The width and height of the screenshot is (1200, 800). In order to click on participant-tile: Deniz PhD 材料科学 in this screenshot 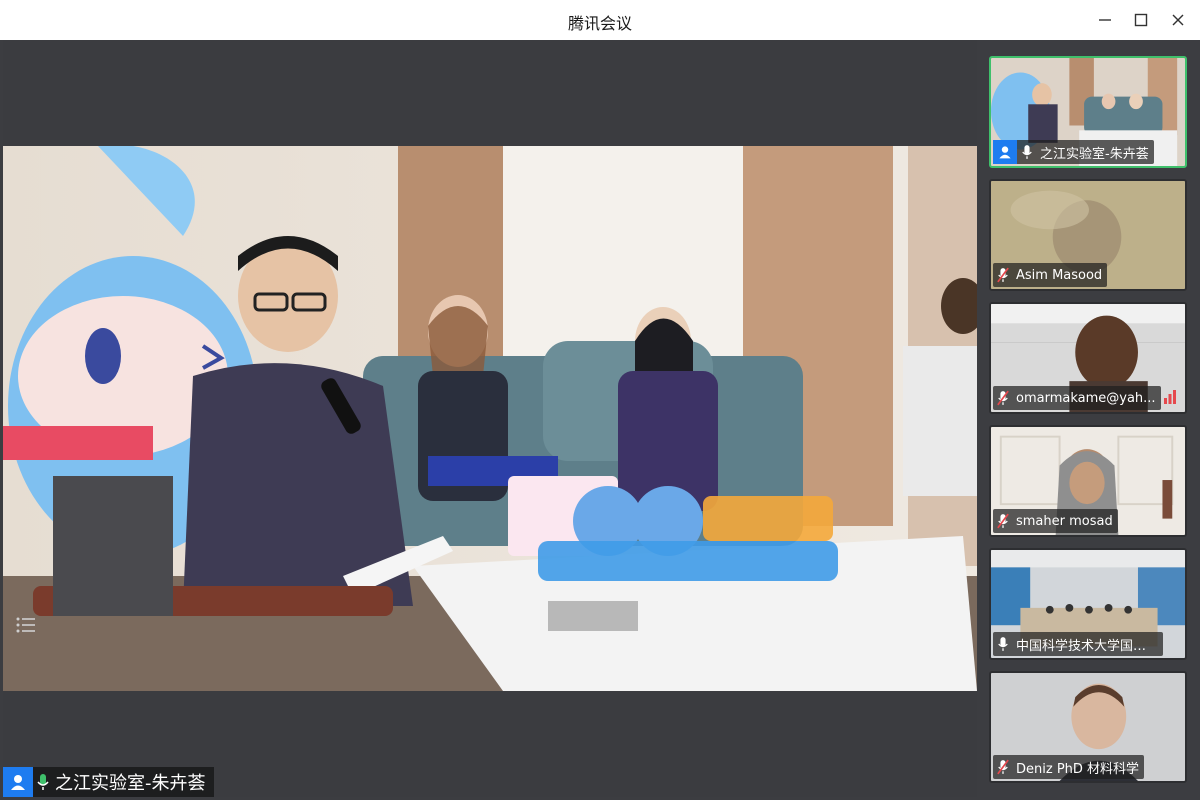, I will do `click(1088, 727)`.